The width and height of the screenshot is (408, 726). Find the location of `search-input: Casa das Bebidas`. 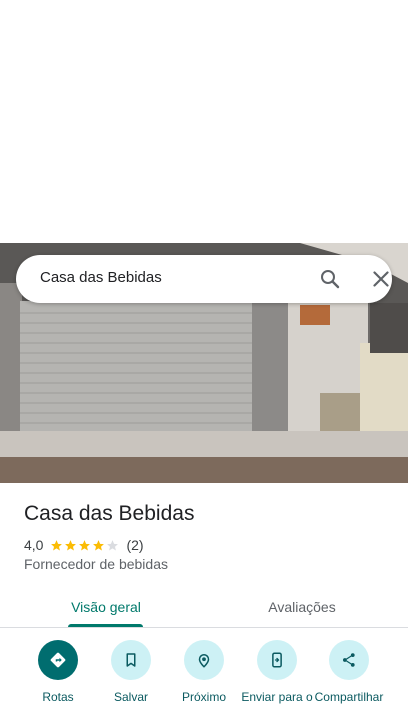

search-input: Casa das Bebidas is located at coordinates (101, 277).